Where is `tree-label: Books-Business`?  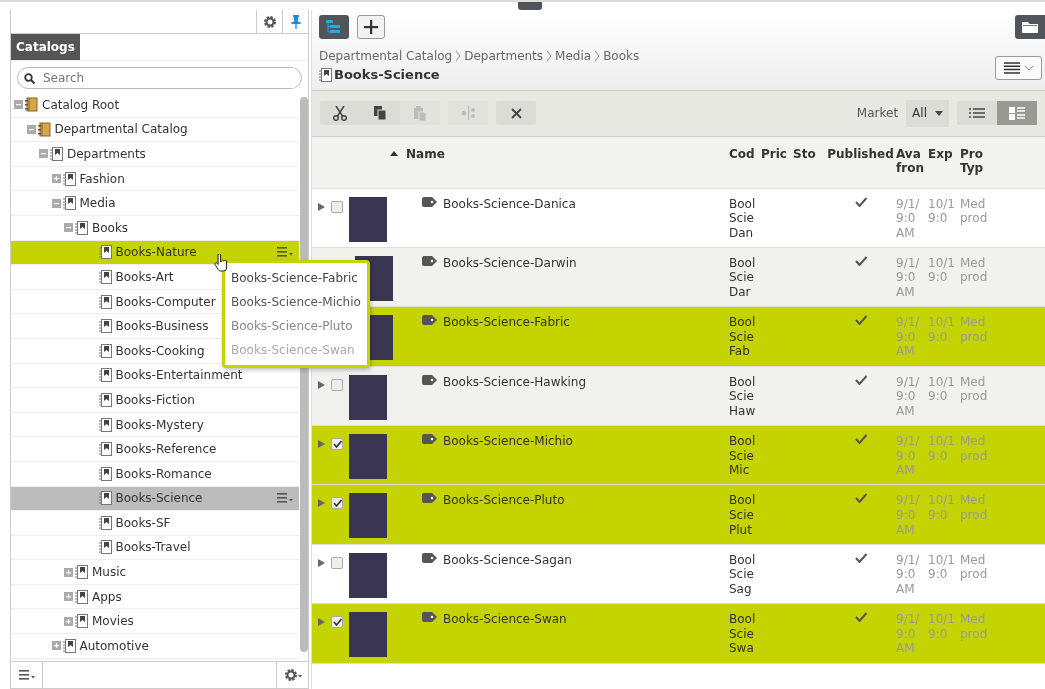 tree-label: Books-Business is located at coordinates (162, 327).